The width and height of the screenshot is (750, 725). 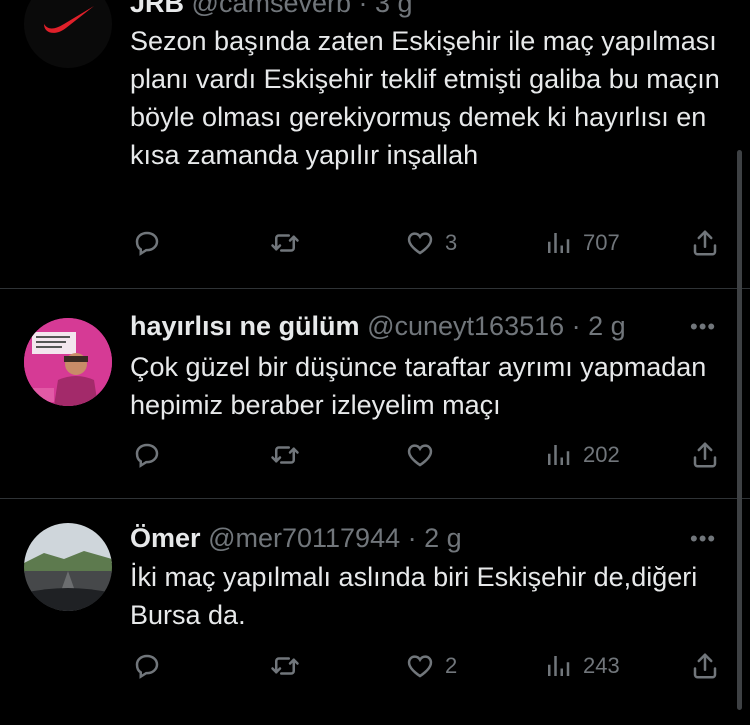 What do you see at coordinates (581, 243) in the screenshot?
I see `views-button: 707` at bounding box center [581, 243].